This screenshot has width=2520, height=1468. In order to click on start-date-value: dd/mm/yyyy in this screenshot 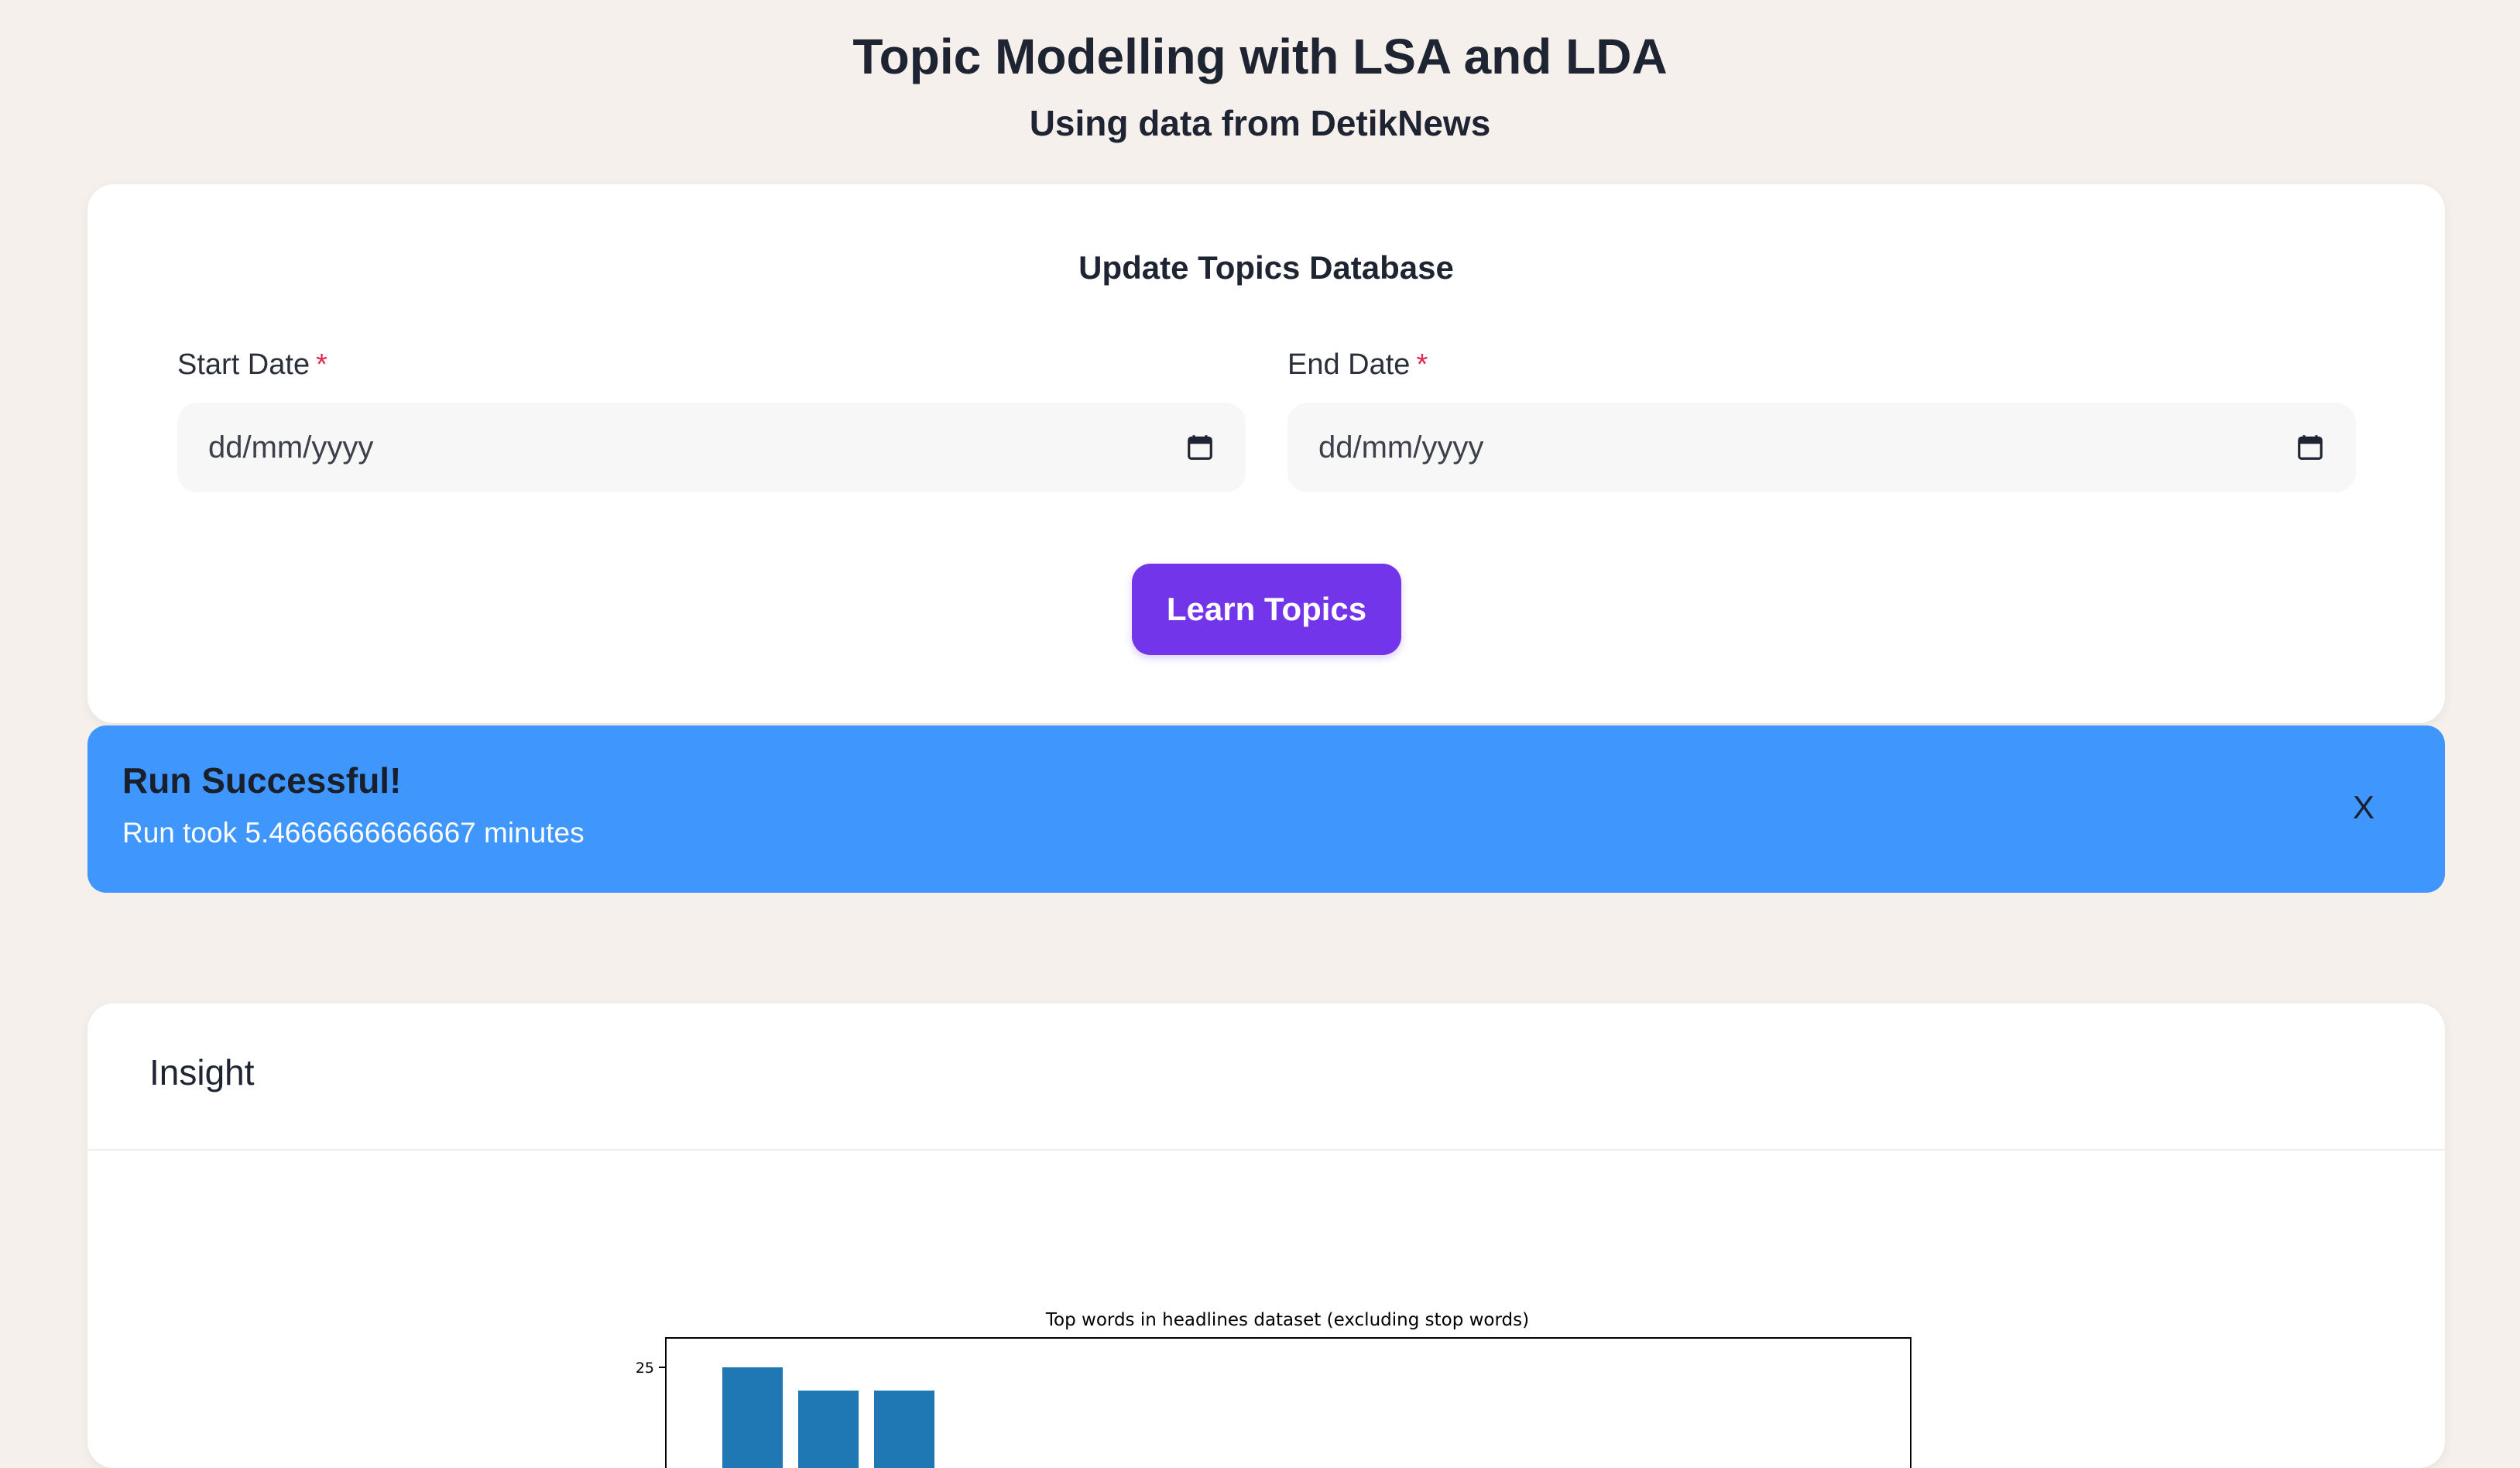, I will do `click(291, 447)`.